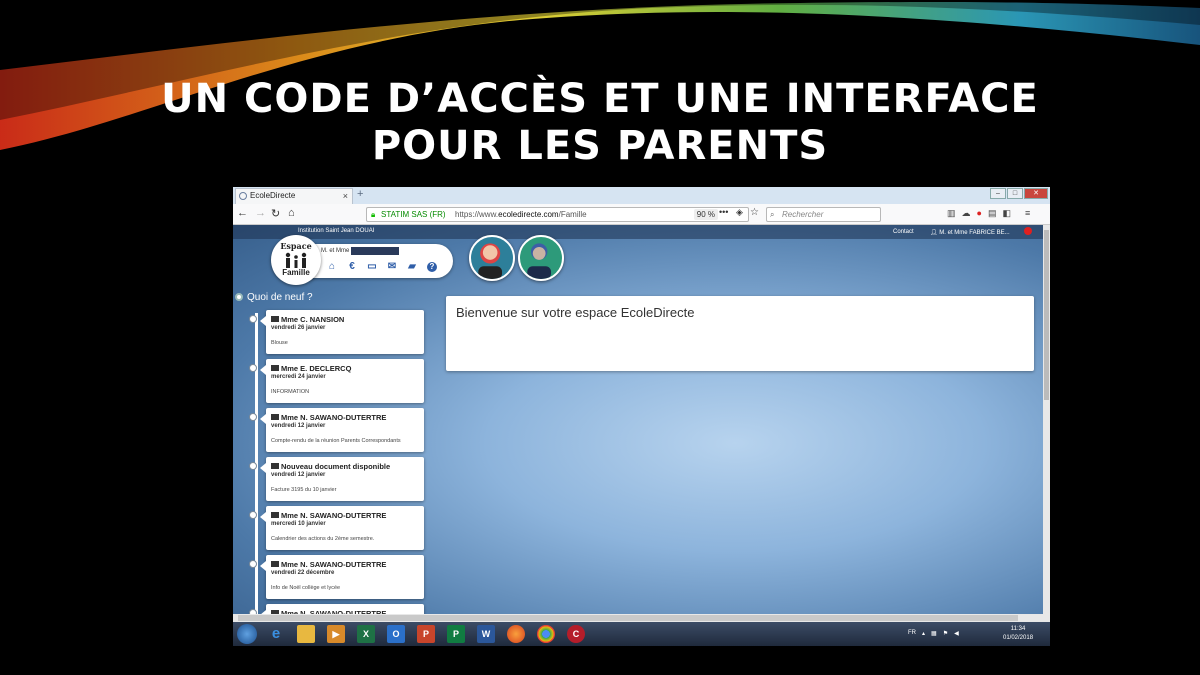  I want to click on outlook-icon: O, so click(396, 634).